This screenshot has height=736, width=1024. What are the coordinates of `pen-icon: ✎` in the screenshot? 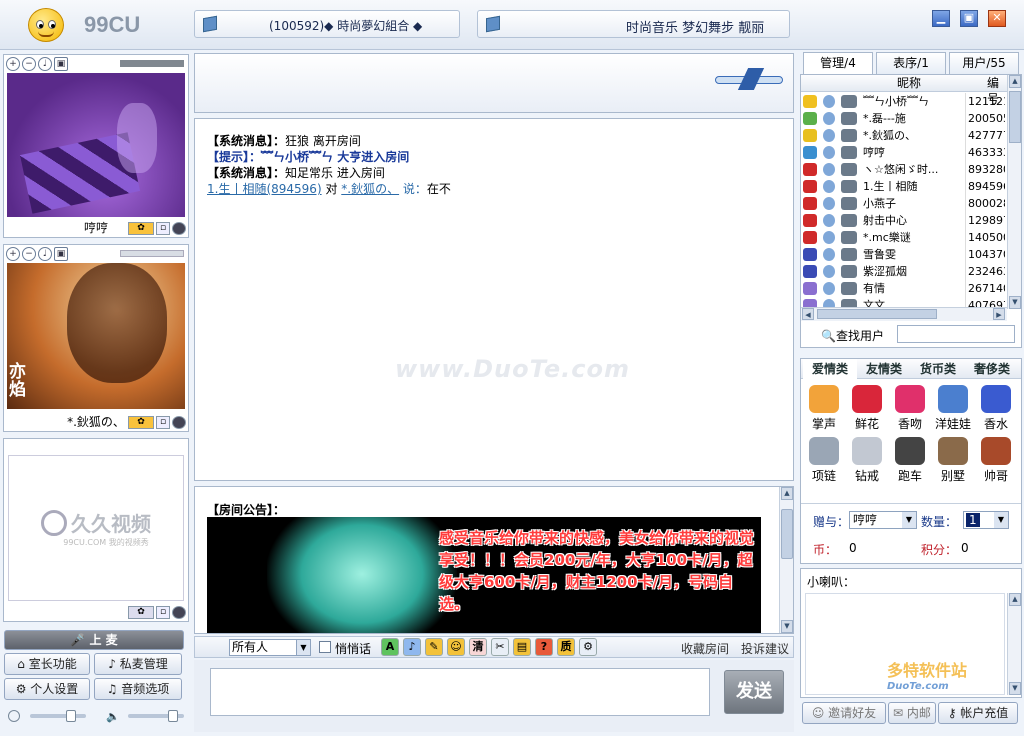 It's located at (434, 647).